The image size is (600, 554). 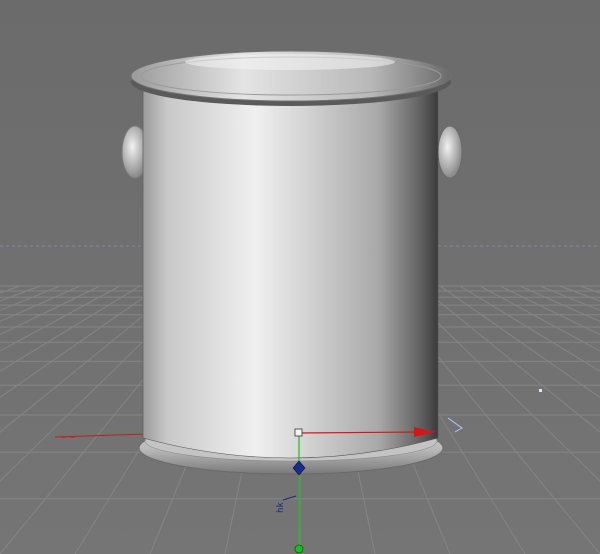 I want to click on right-handle-lug, so click(x=450, y=152).